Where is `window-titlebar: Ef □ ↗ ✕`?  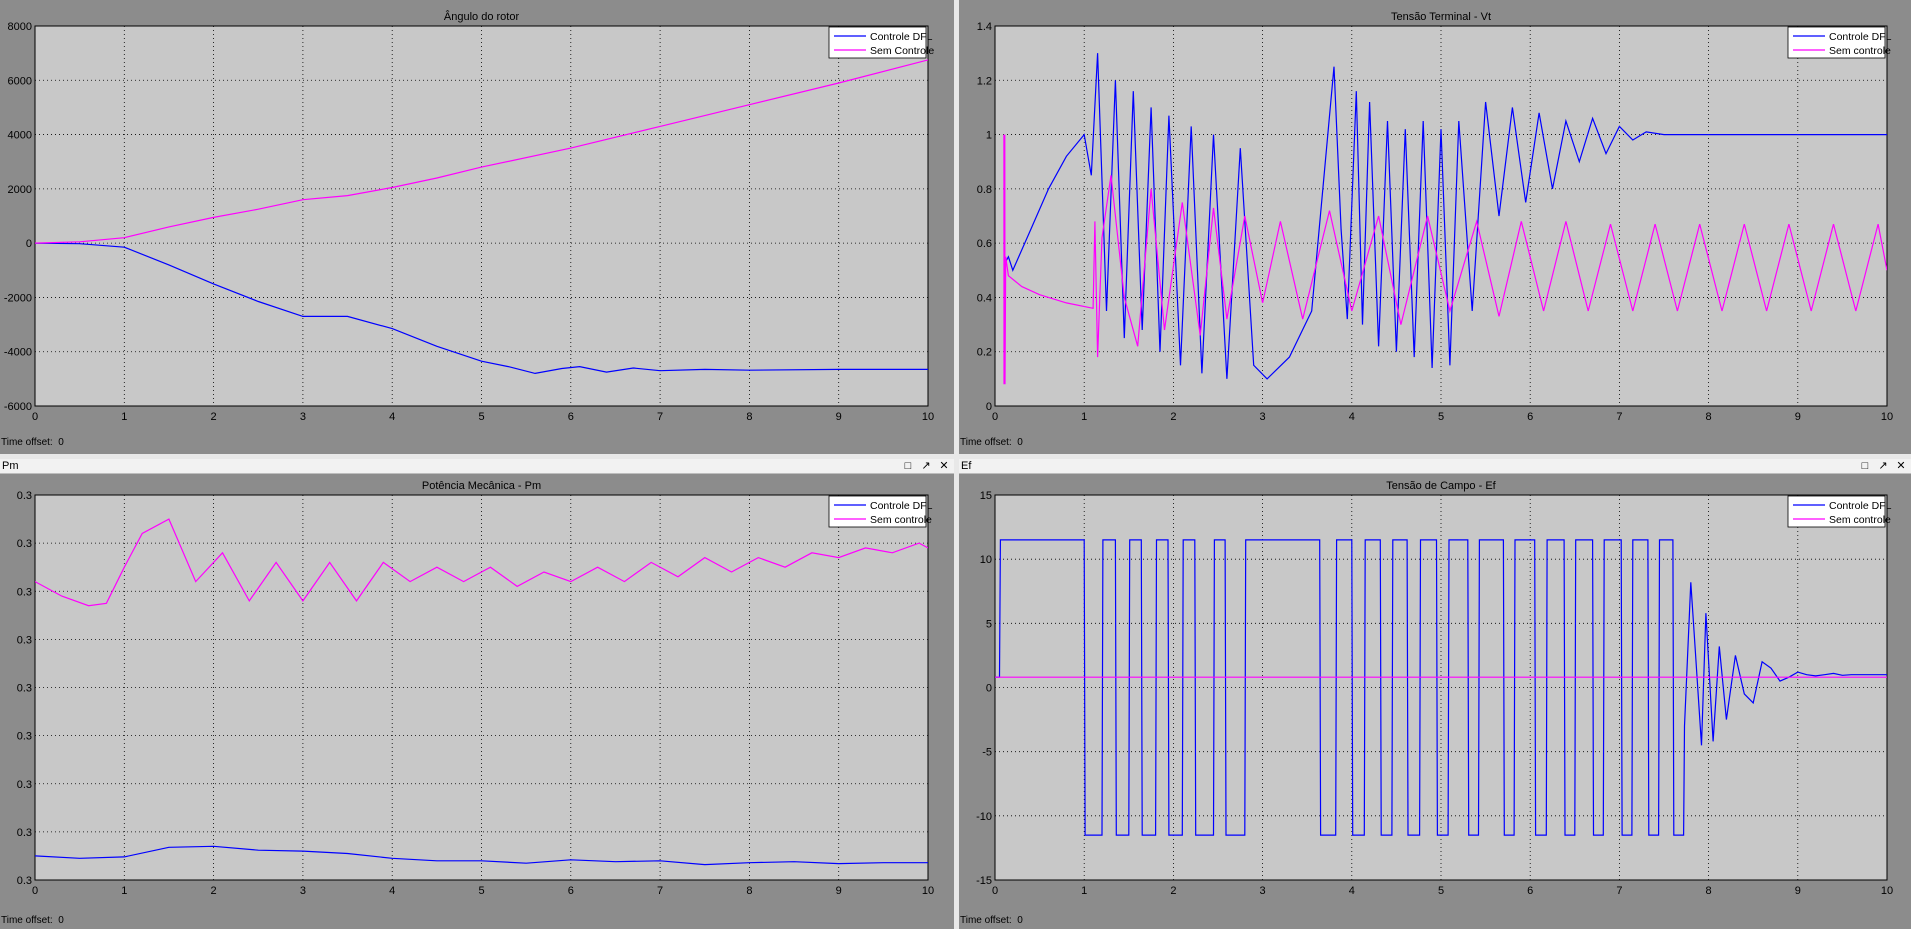
window-titlebar: Ef □ ↗ ✕ is located at coordinates (1435, 466).